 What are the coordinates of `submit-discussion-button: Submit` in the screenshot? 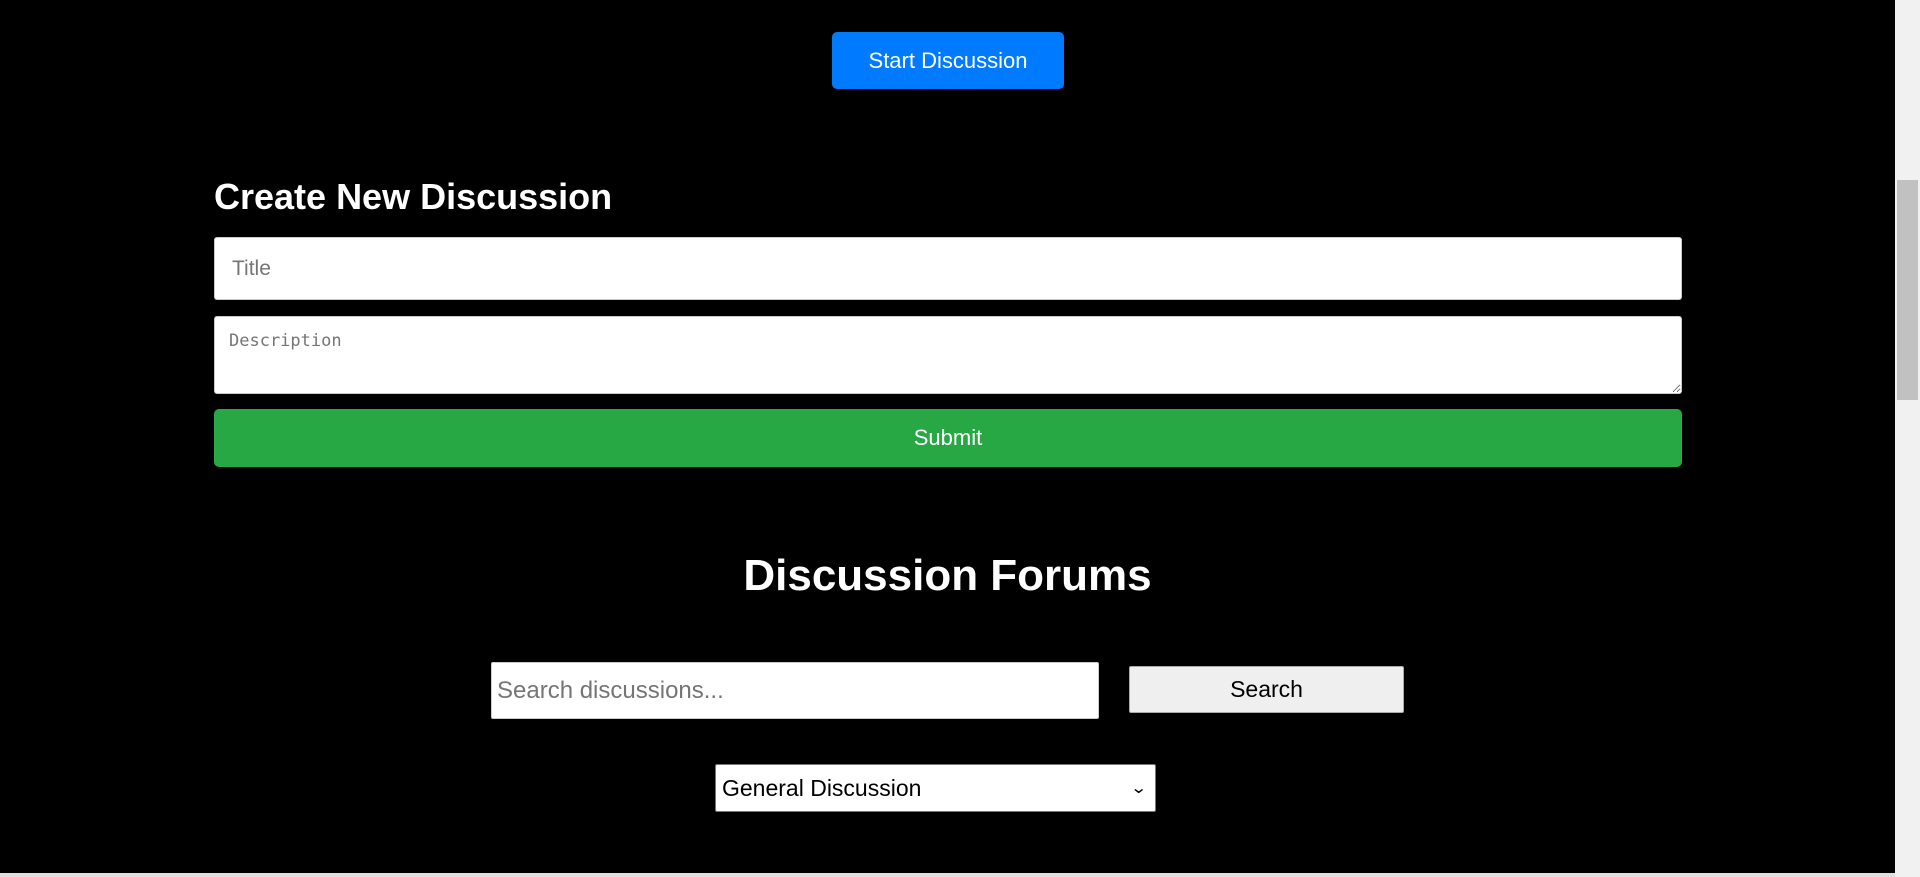 It's located at (948, 438).